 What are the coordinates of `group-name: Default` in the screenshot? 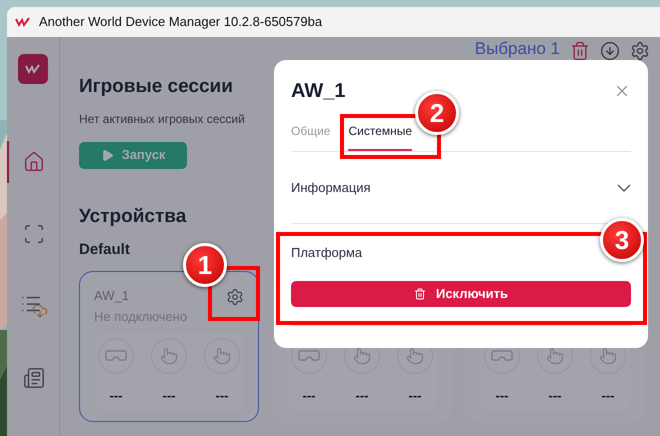 It's located at (104, 250).